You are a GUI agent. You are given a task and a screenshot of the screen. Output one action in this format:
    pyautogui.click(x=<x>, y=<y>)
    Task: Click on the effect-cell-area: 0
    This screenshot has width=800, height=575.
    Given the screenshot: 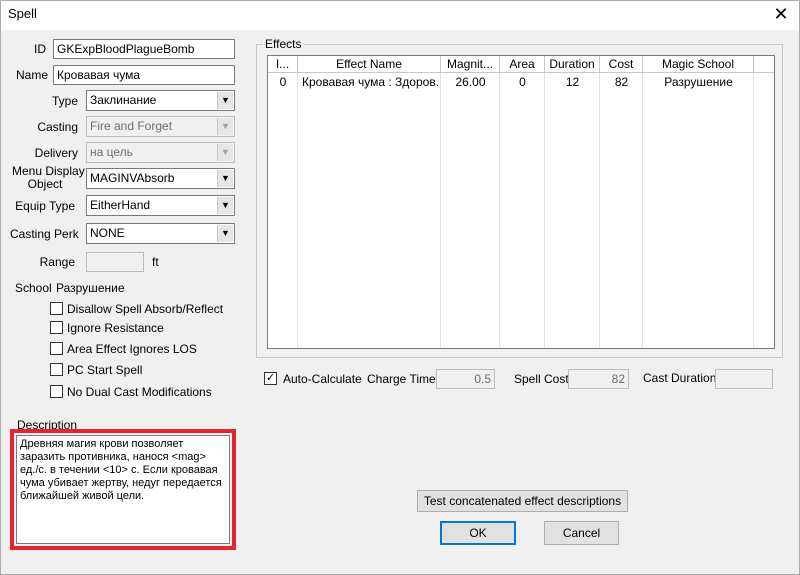 What is the action you would take?
    pyautogui.click(x=522, y=83)
    